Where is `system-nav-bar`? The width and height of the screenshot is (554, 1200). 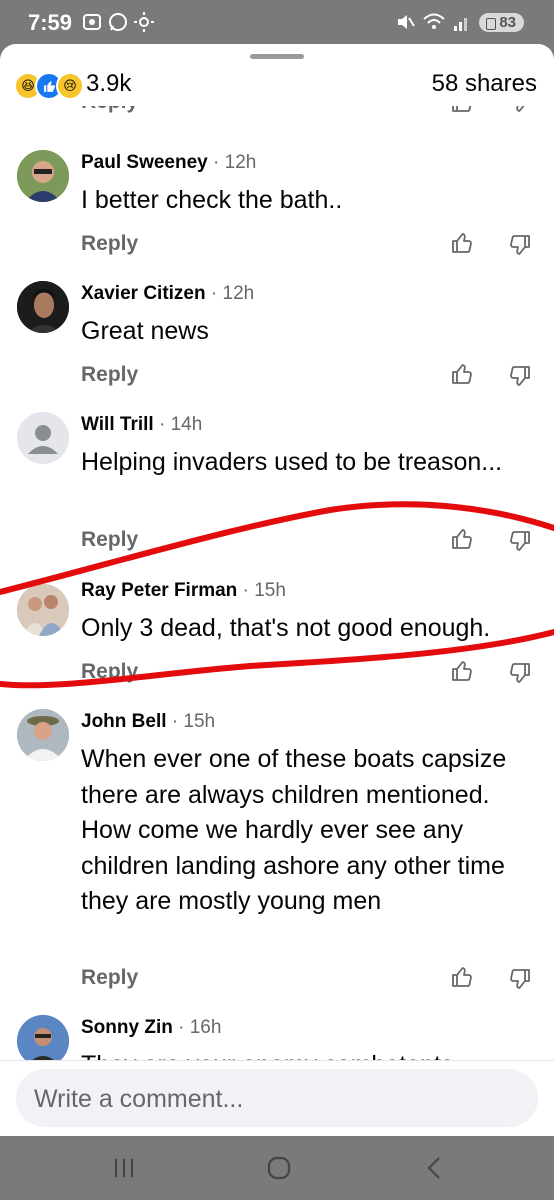
system-nav-bar is located at coordinates (277, 1168).